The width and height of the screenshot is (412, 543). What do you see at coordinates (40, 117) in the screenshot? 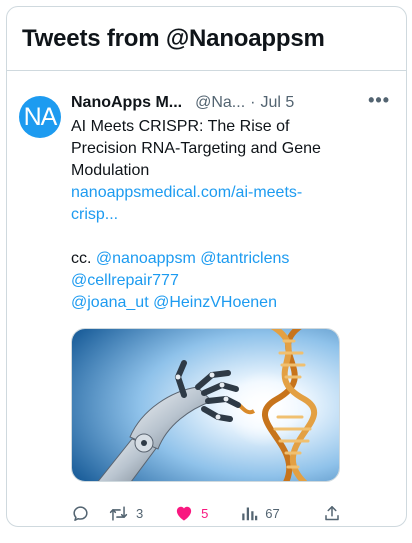
I see `avatar: NA` at bounding box center [40, 117].